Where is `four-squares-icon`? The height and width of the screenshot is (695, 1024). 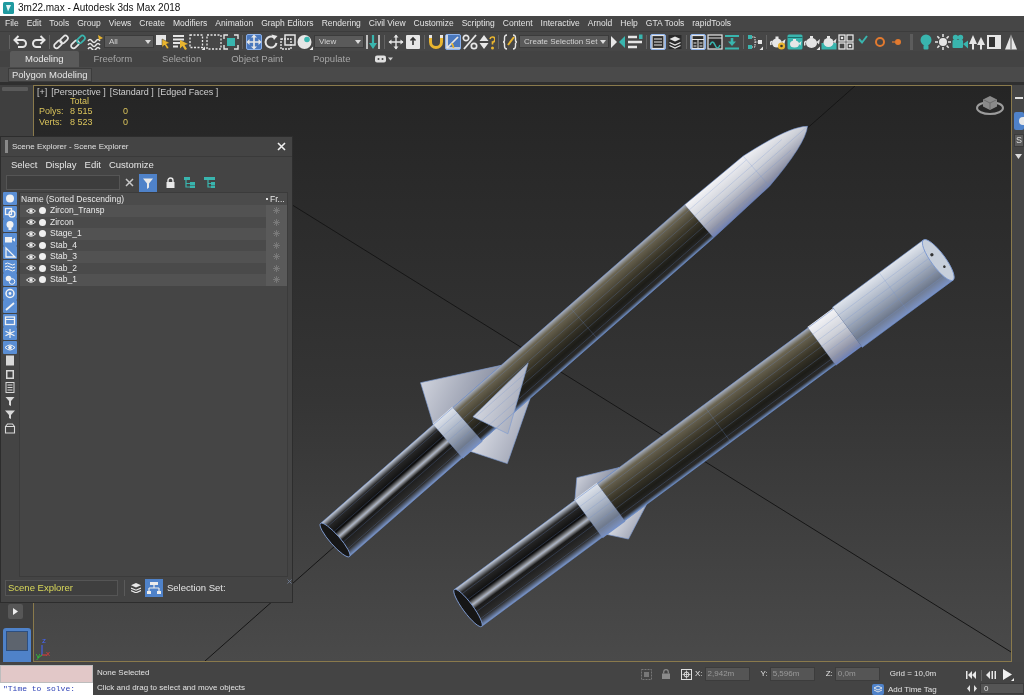 four-squares-icon is located at coordinates (846, 41).